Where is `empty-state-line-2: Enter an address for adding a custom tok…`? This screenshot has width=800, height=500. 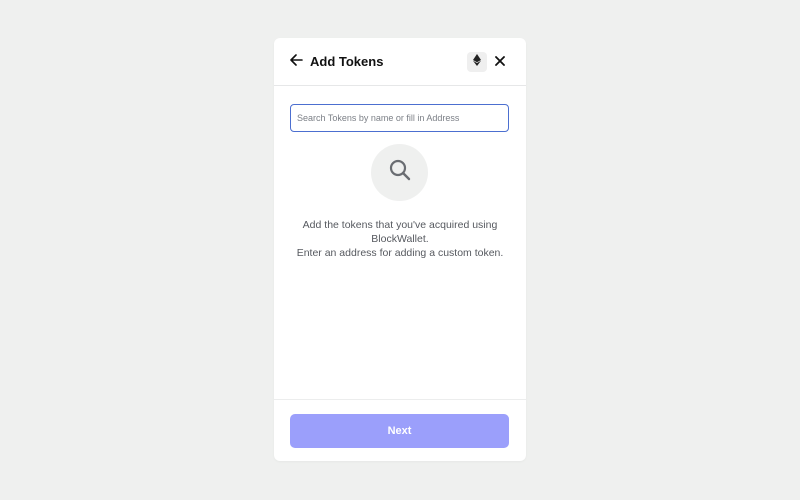 empty-state-line-2: Enter an address for adding a custom tok… is located at coordinates (400, 253).